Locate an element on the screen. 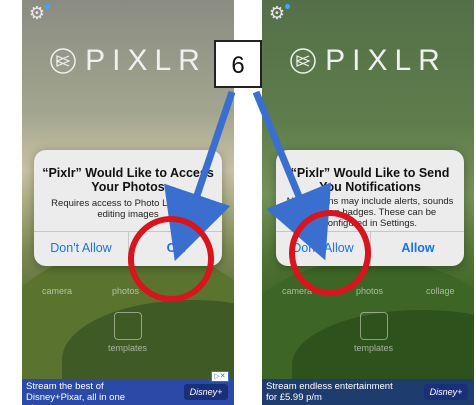 This screenshot has width=476, height=405. arrow-to-ok is located at coordinates (200, 176).